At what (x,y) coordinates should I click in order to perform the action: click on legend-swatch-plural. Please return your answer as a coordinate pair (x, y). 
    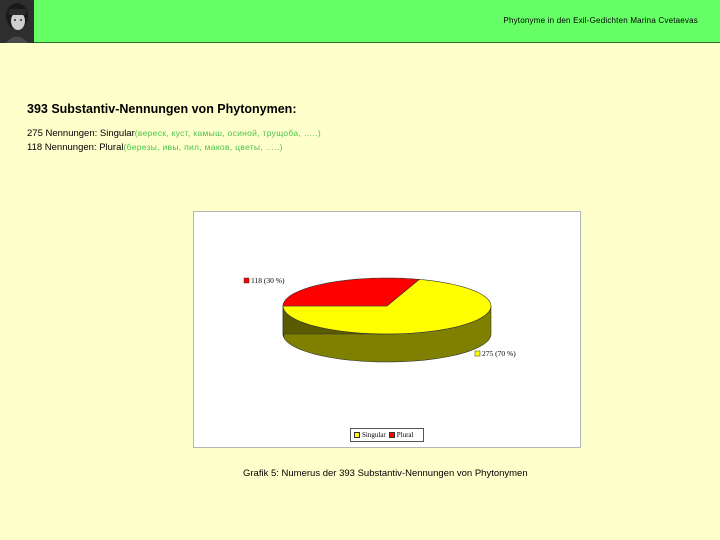
    Looking at the image, I should click on (391, 435).